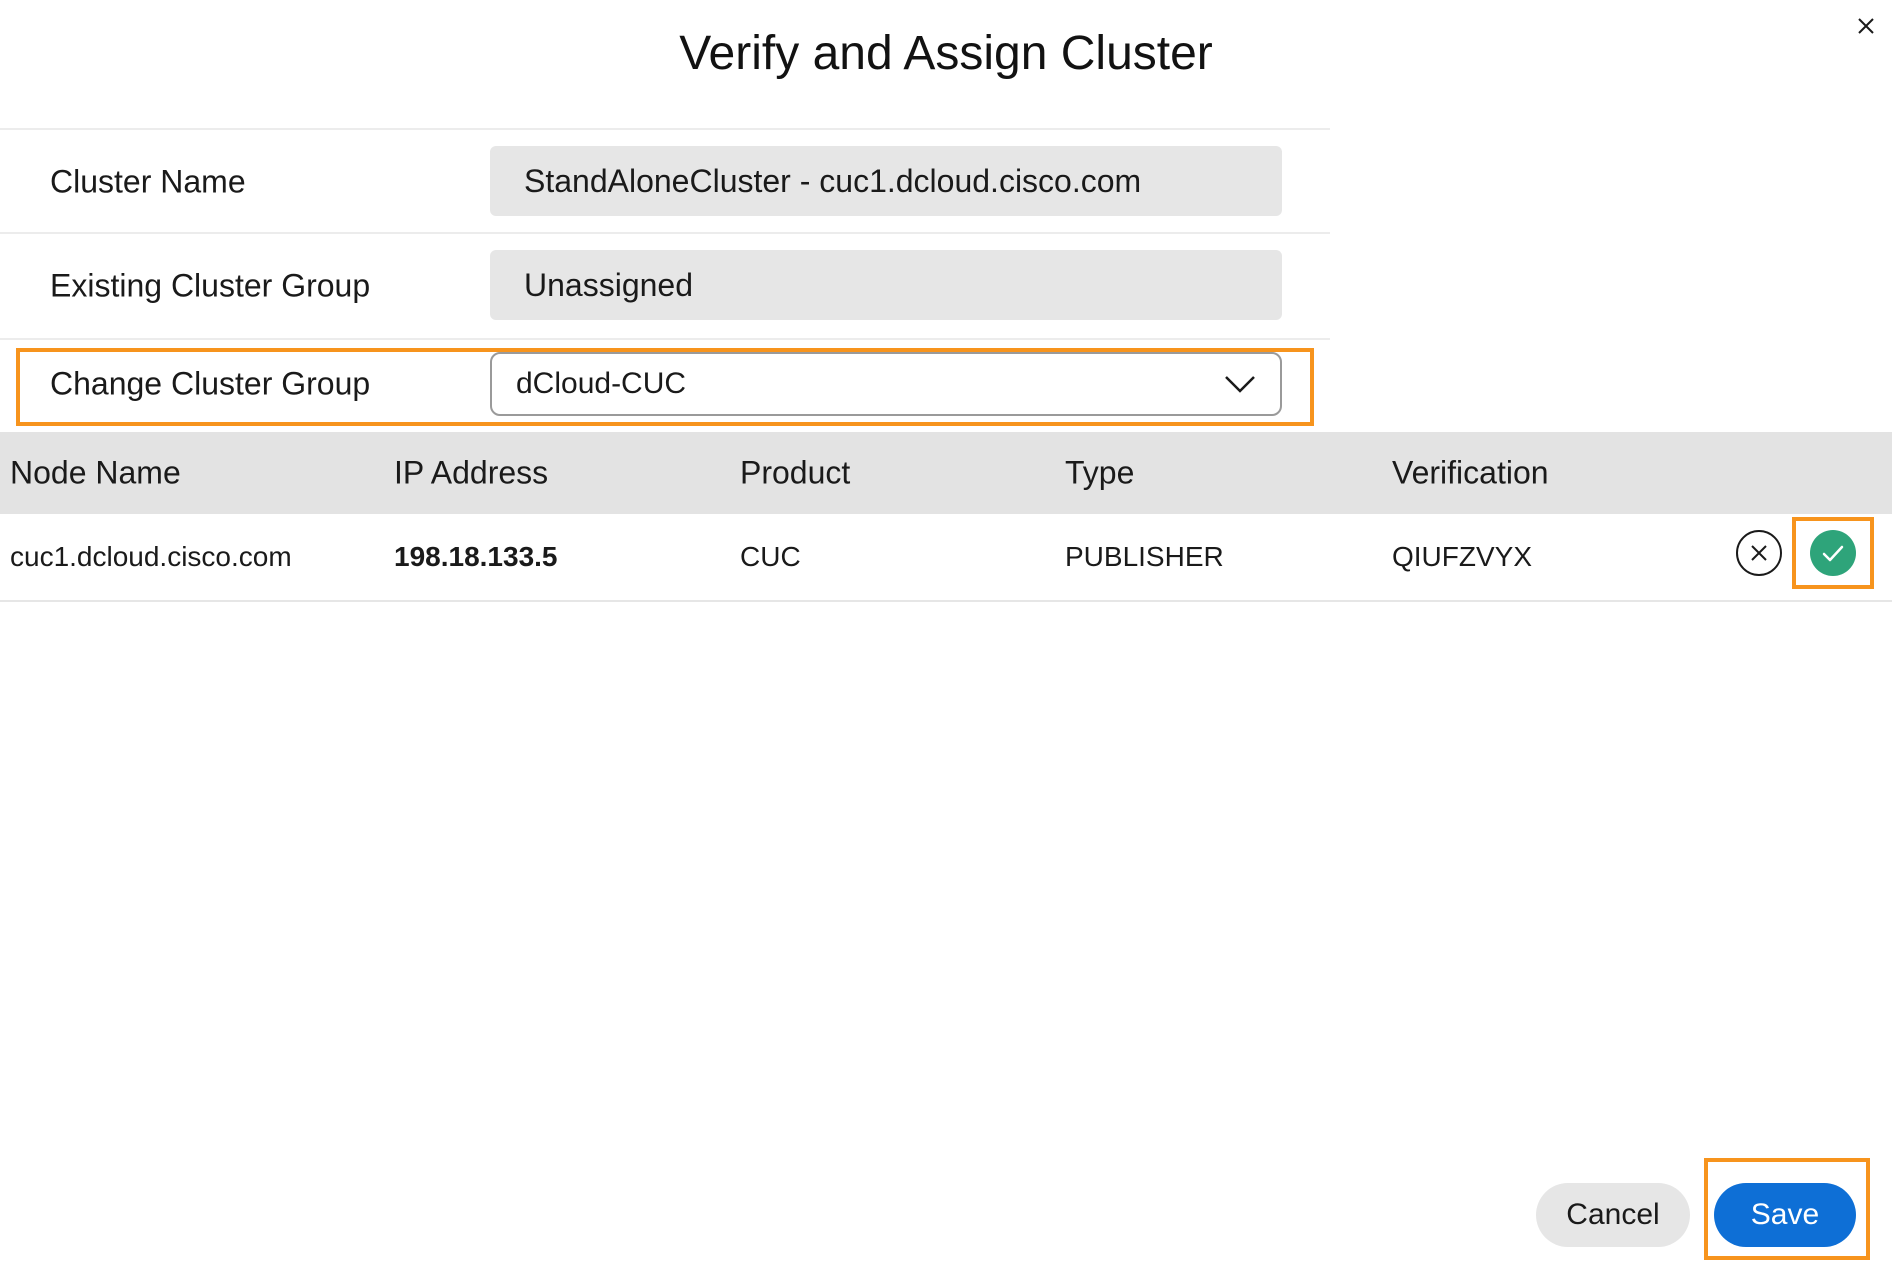 This screenshot has width=1892, height=1274. Describe the element at coordinates (210, 285) in the screenshot. I see `existing-cluster-group-label: Existing Cluster Group` at that location.